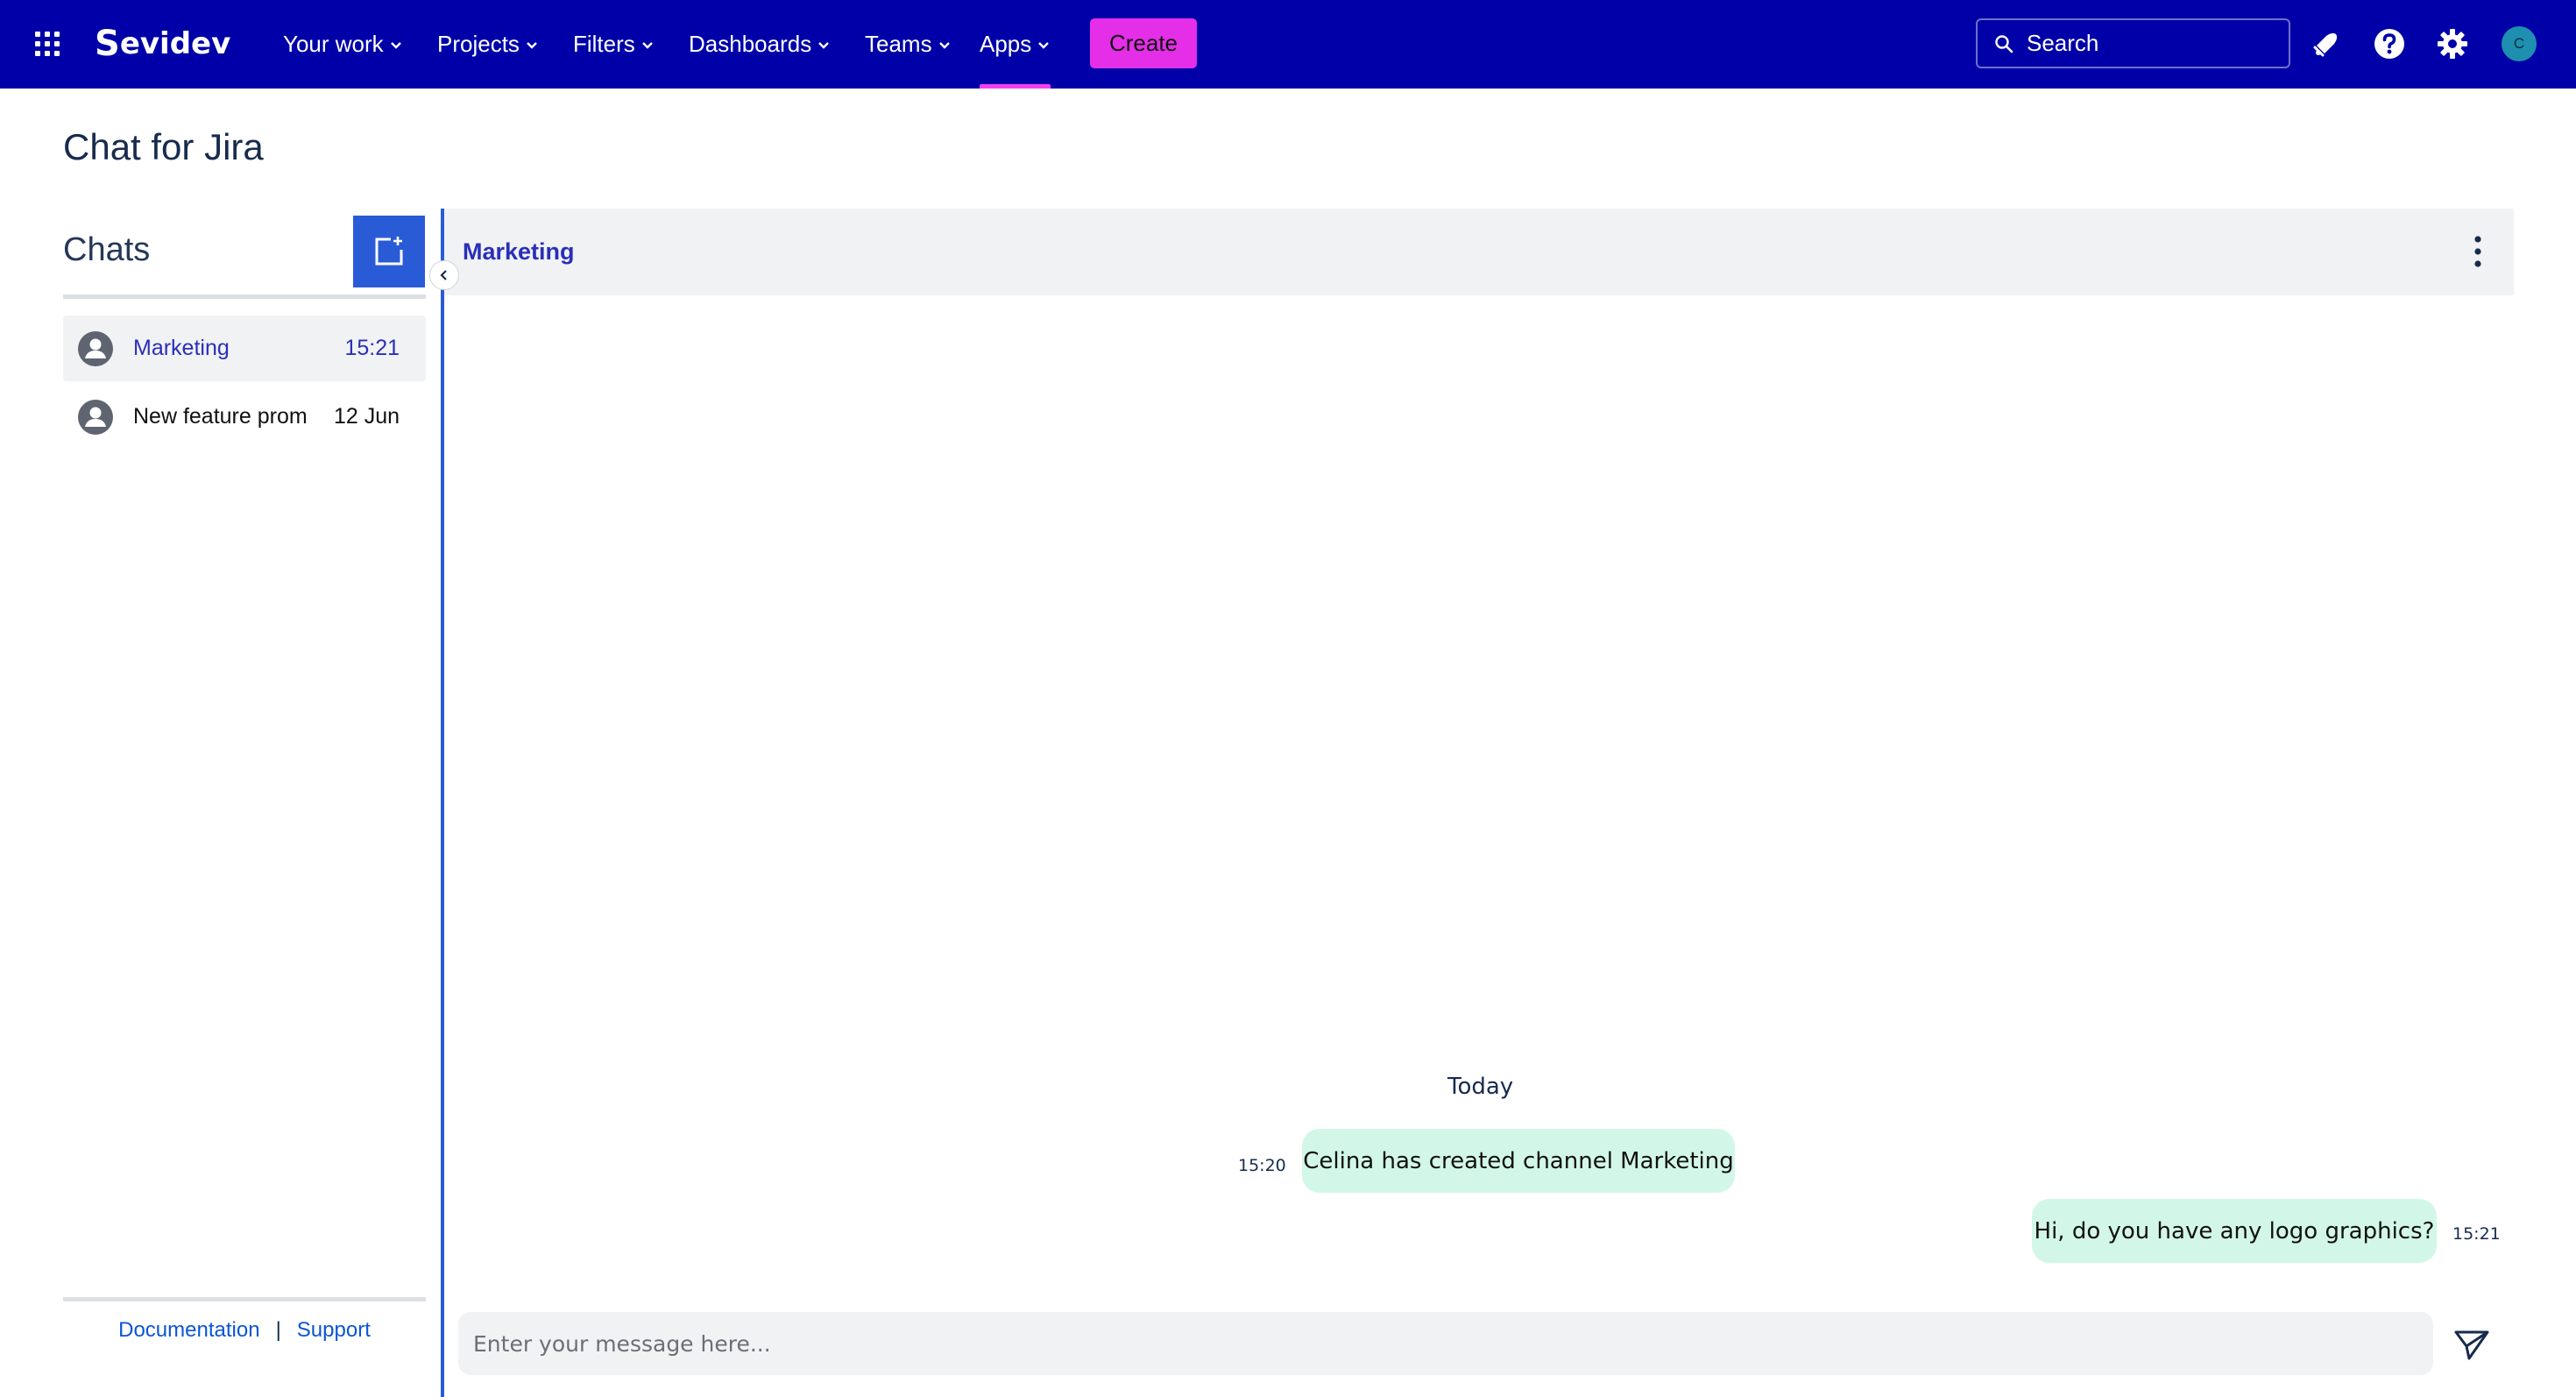  I want to click on search-box, so click(2133, 43).